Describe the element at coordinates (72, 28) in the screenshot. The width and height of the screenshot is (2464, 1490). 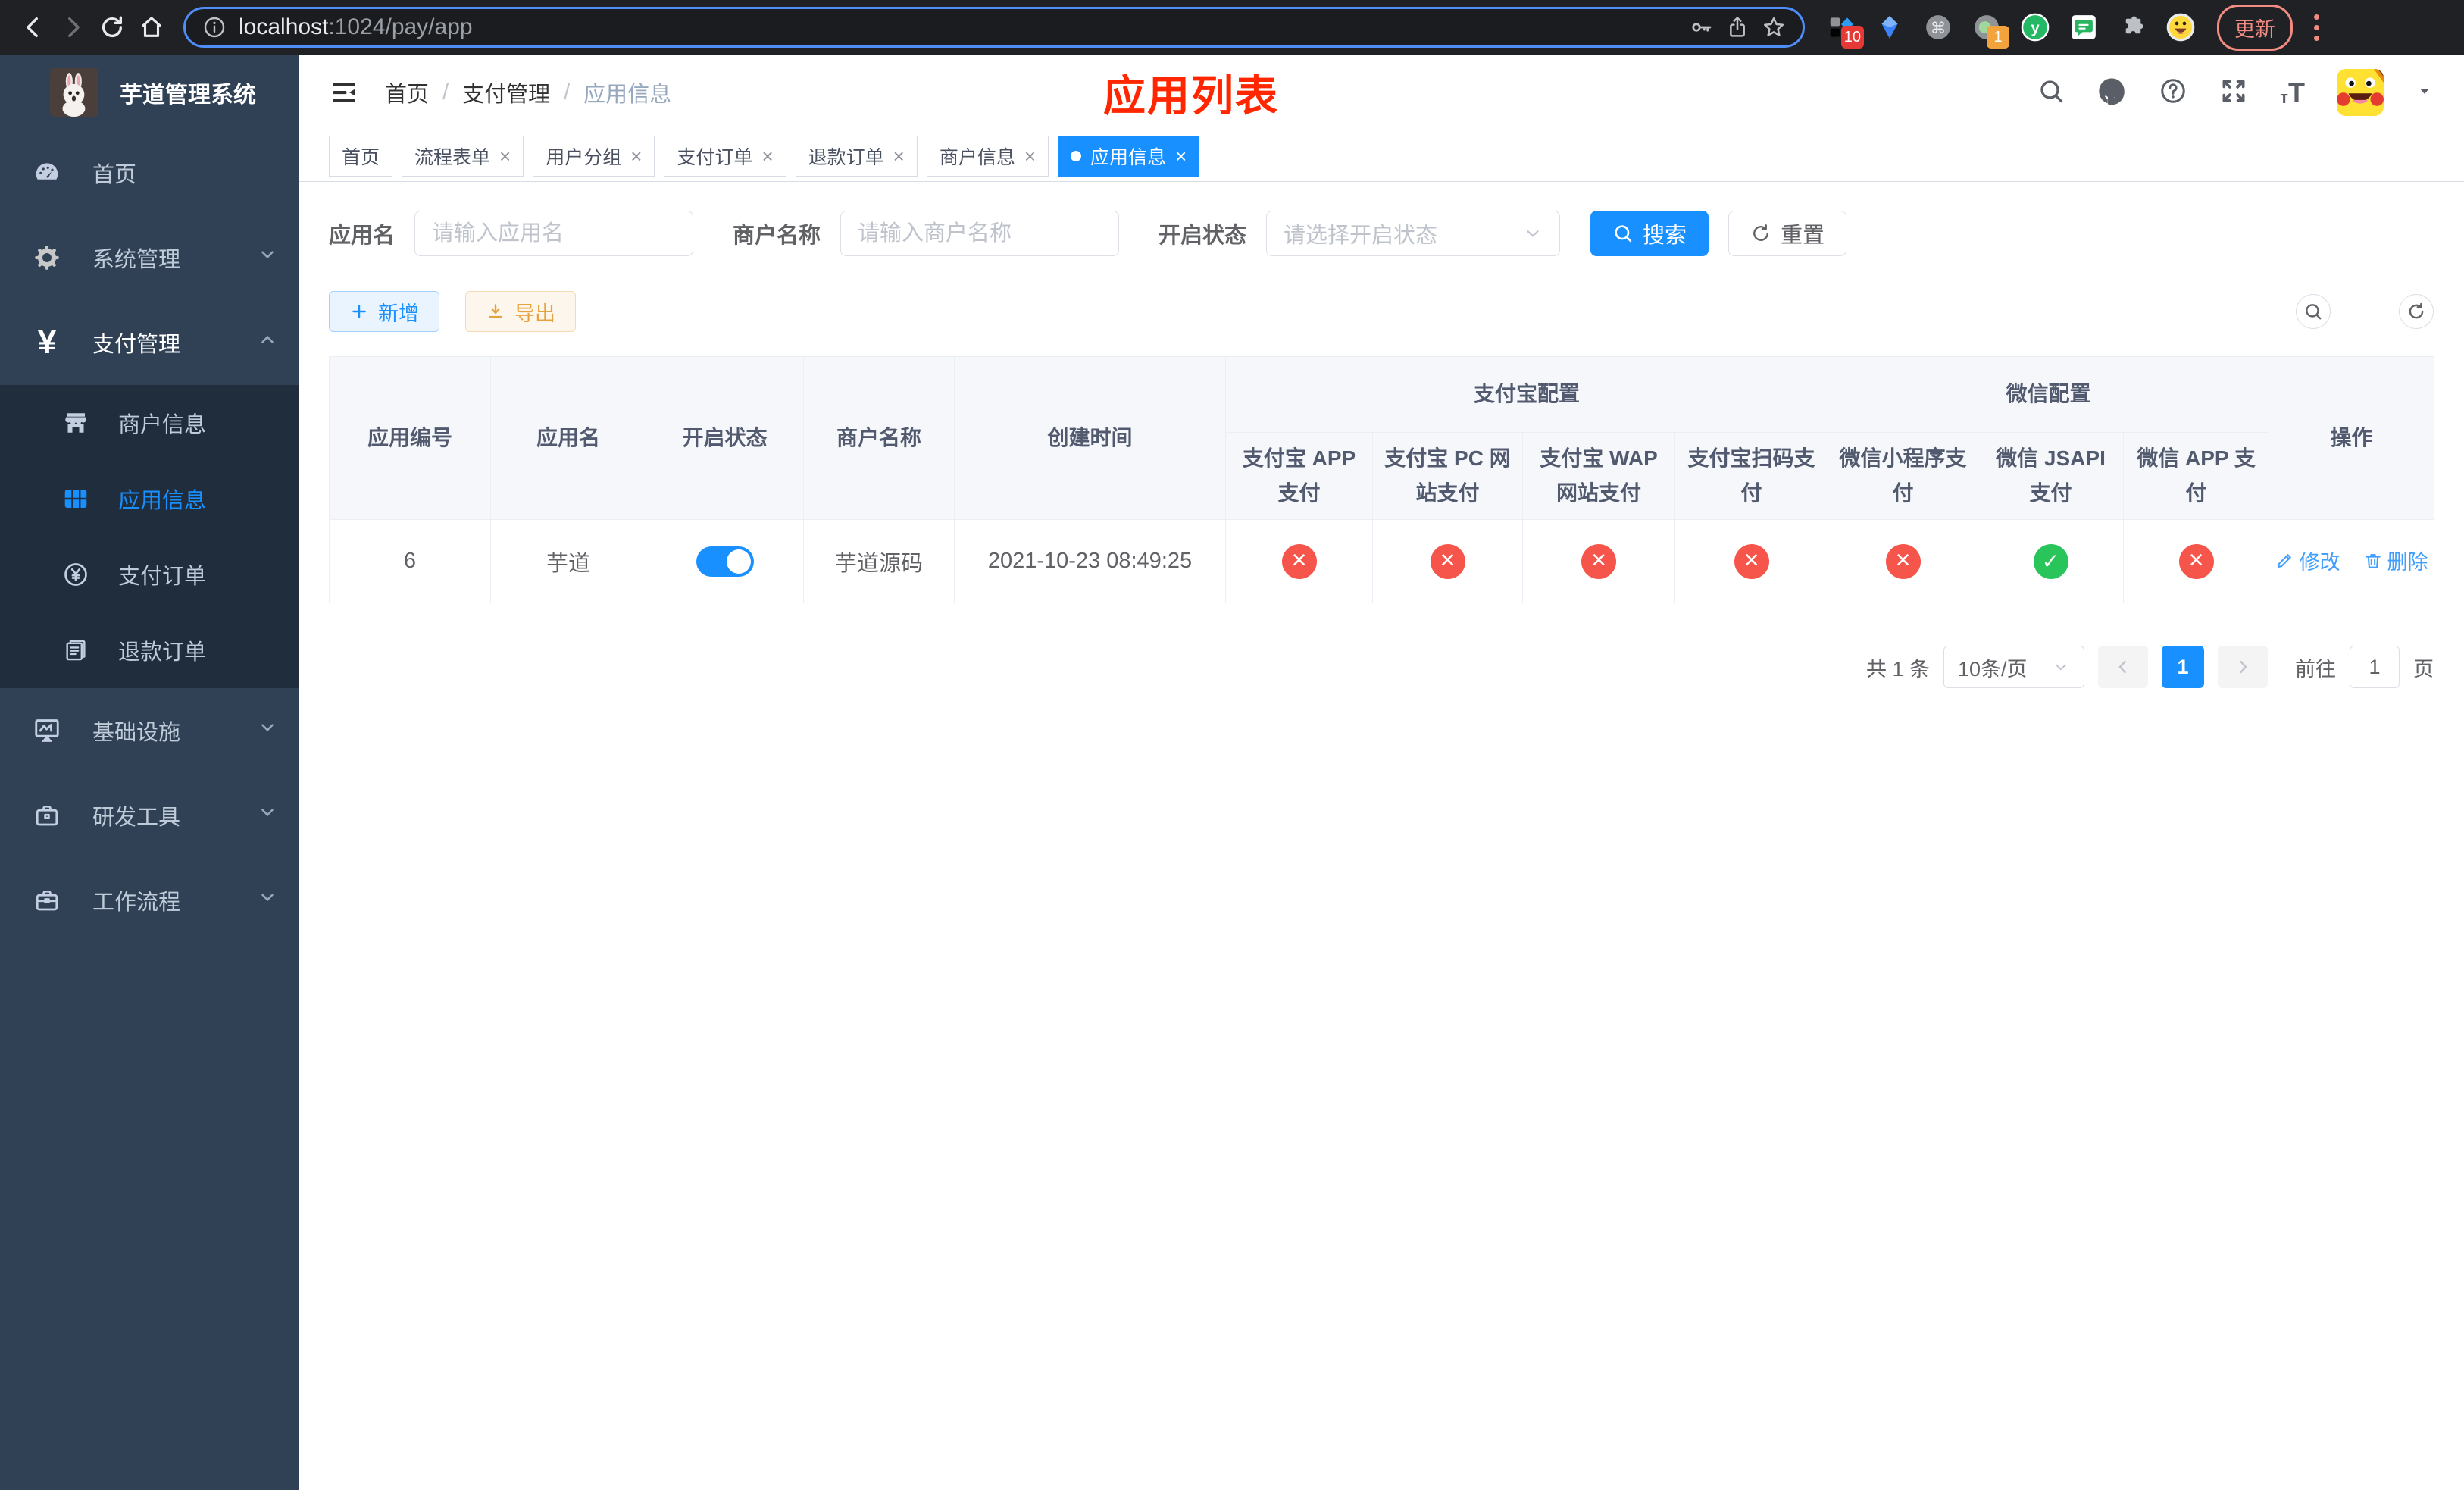
I see `forward-icon` at that location.